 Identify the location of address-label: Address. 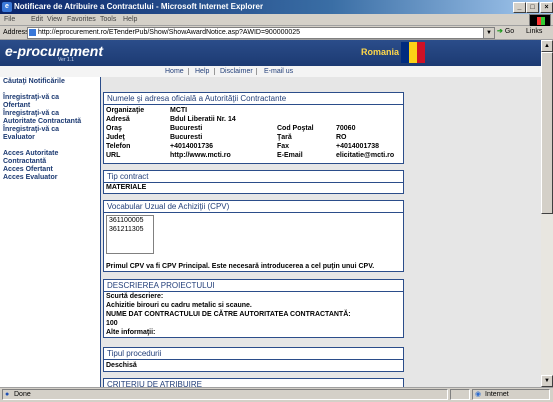
(16, 32).